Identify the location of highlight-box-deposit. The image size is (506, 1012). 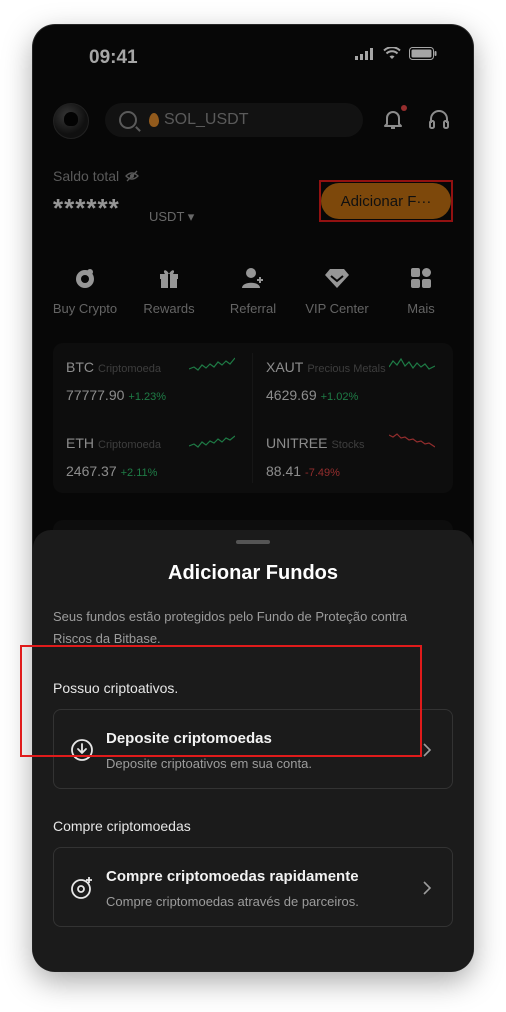
(221, 701).